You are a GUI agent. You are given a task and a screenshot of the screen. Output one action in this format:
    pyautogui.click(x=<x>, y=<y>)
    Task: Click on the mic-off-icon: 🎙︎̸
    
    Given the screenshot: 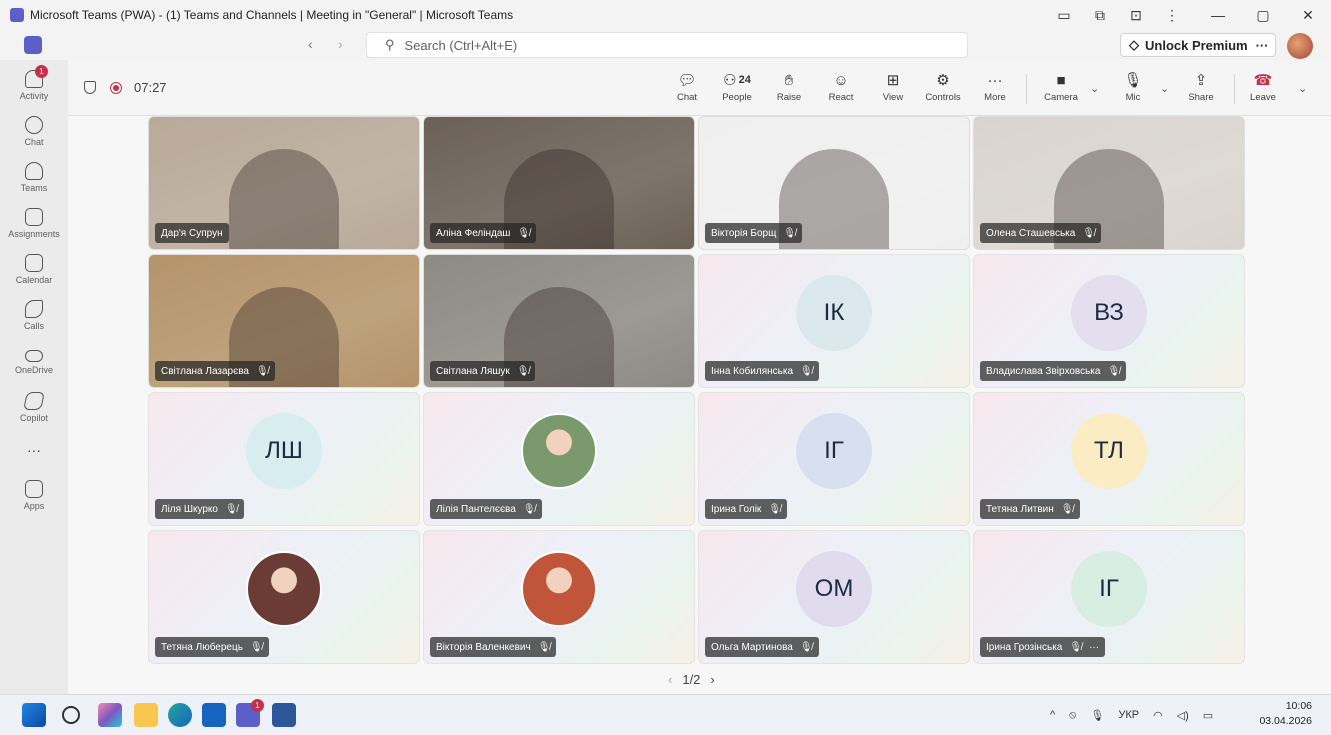 What is the action you would take?
    pyautogui.click(x=1067, y=509)
    